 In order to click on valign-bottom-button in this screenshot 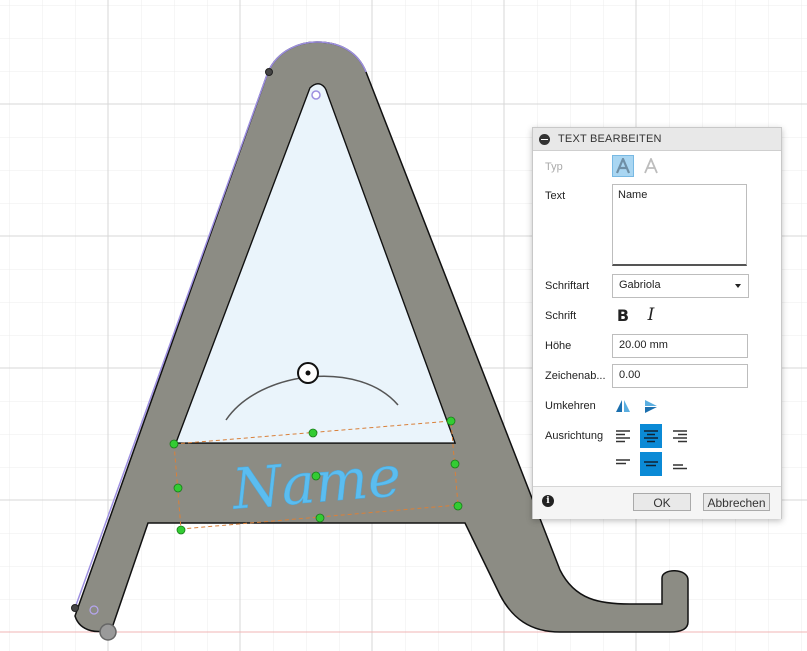, I will do `click(680, 464)`.